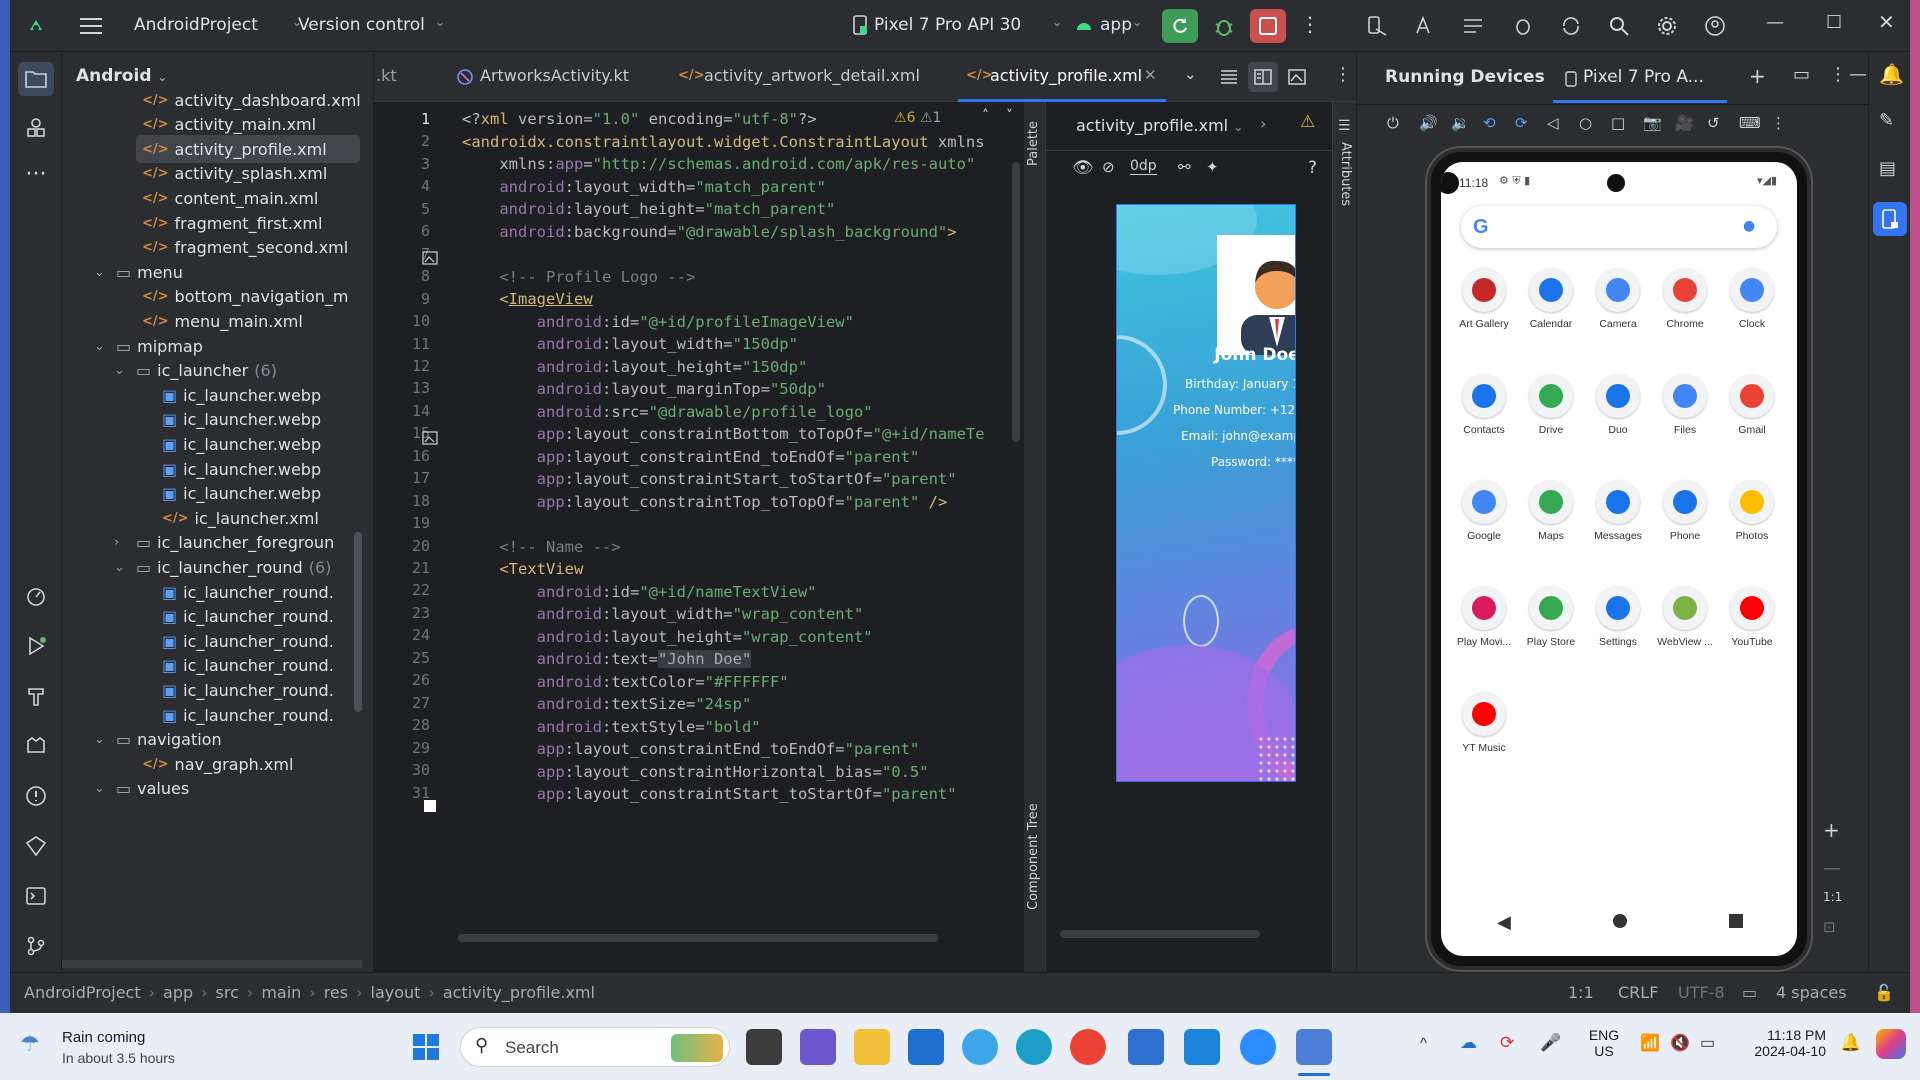 The height and width of the screenshot is (1080, 1920). Describe the element at coordinates (361, 25) in the screenshot. I see `vcs-menu: Version control` at that location.